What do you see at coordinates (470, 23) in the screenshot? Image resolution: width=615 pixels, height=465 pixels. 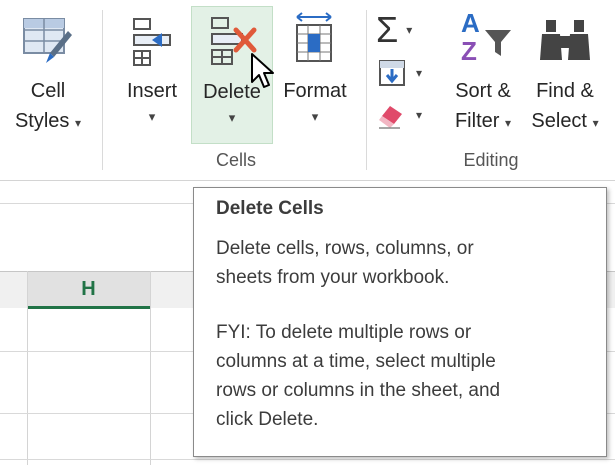 I see `sort-letter-a: A` at bounding box center [470, 23].